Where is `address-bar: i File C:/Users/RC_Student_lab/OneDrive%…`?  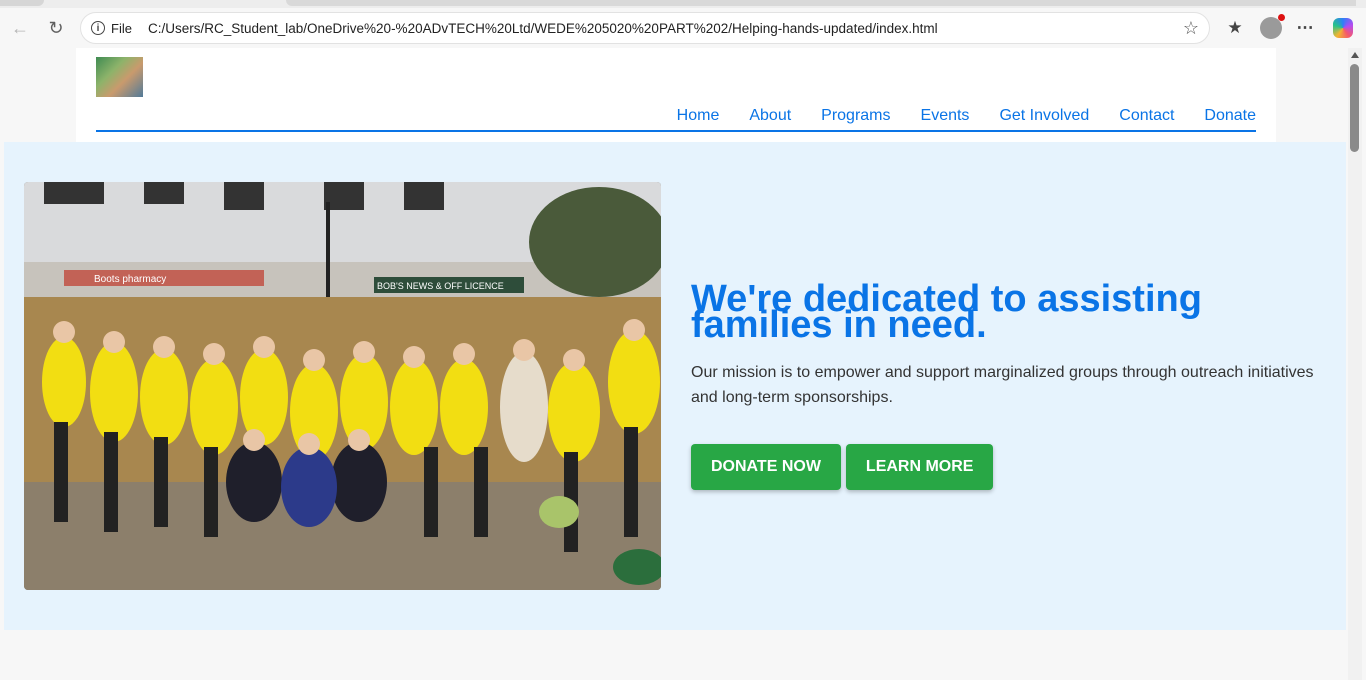
address-bar: i File C:/Users/RC_Student_lab/OneDrive%… is located at coordinates (645, 28).